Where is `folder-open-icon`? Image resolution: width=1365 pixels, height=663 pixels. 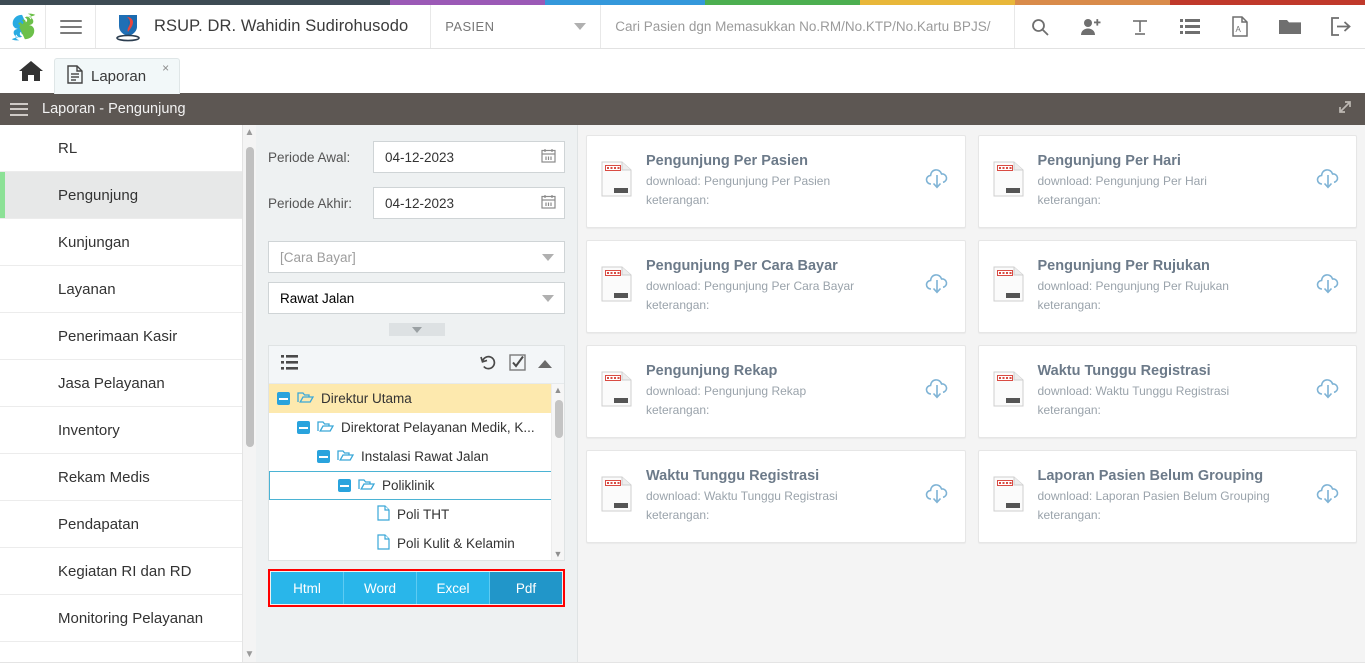 folder-open-icon is located at coordinates (306, 399).